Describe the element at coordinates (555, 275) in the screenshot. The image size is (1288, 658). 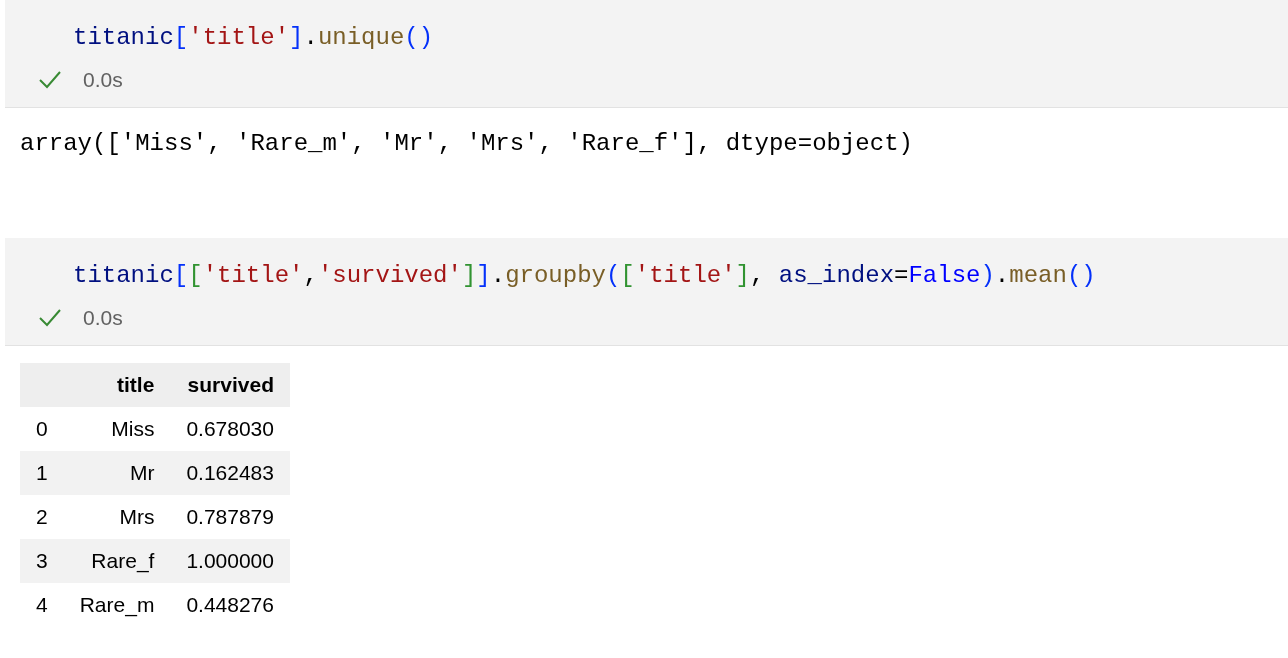
I see `code-token: groupby` at that location.